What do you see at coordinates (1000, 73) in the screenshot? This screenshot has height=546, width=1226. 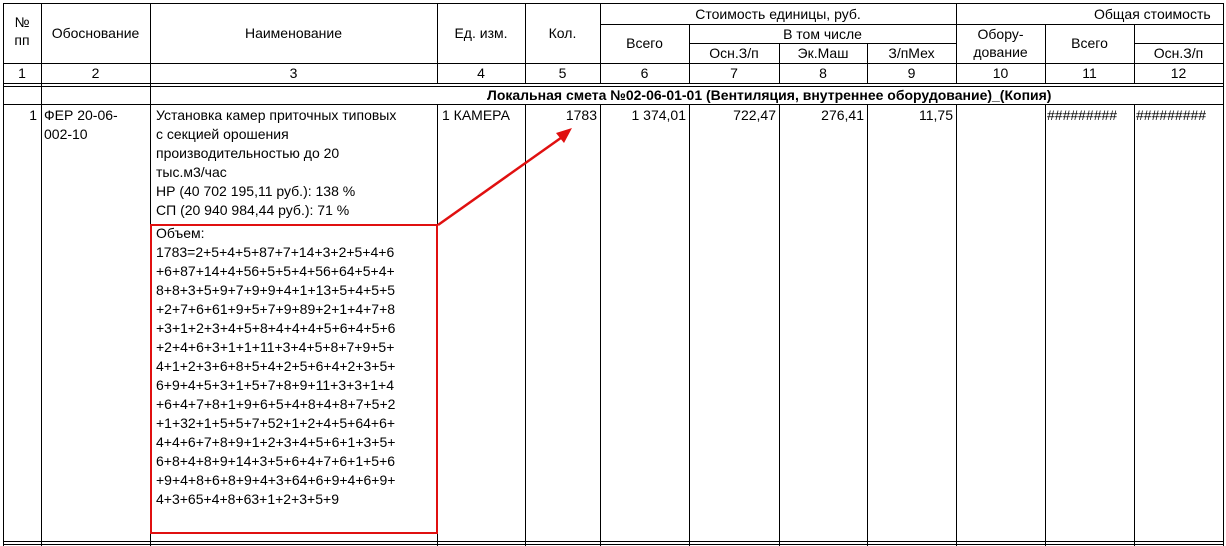 I see `col-number: 10` at bounding box center [1000, 73].